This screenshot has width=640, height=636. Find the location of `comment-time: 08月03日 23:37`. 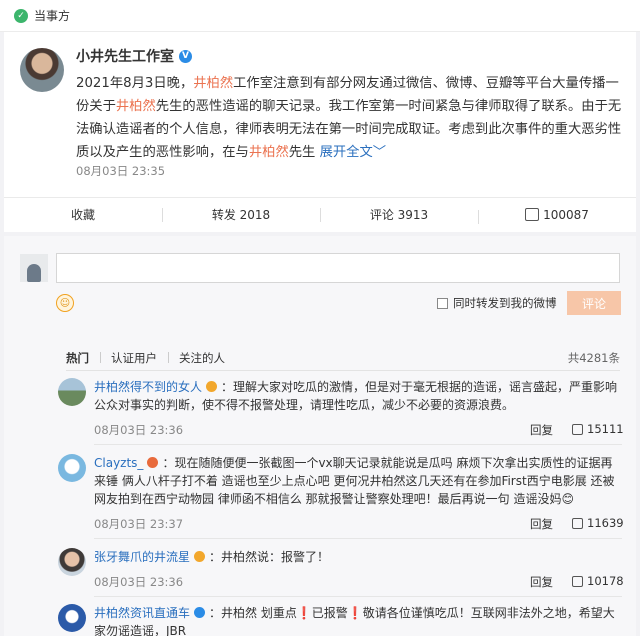

comment-time: 08月03日 23:37 is located at coordinates (139, 524).